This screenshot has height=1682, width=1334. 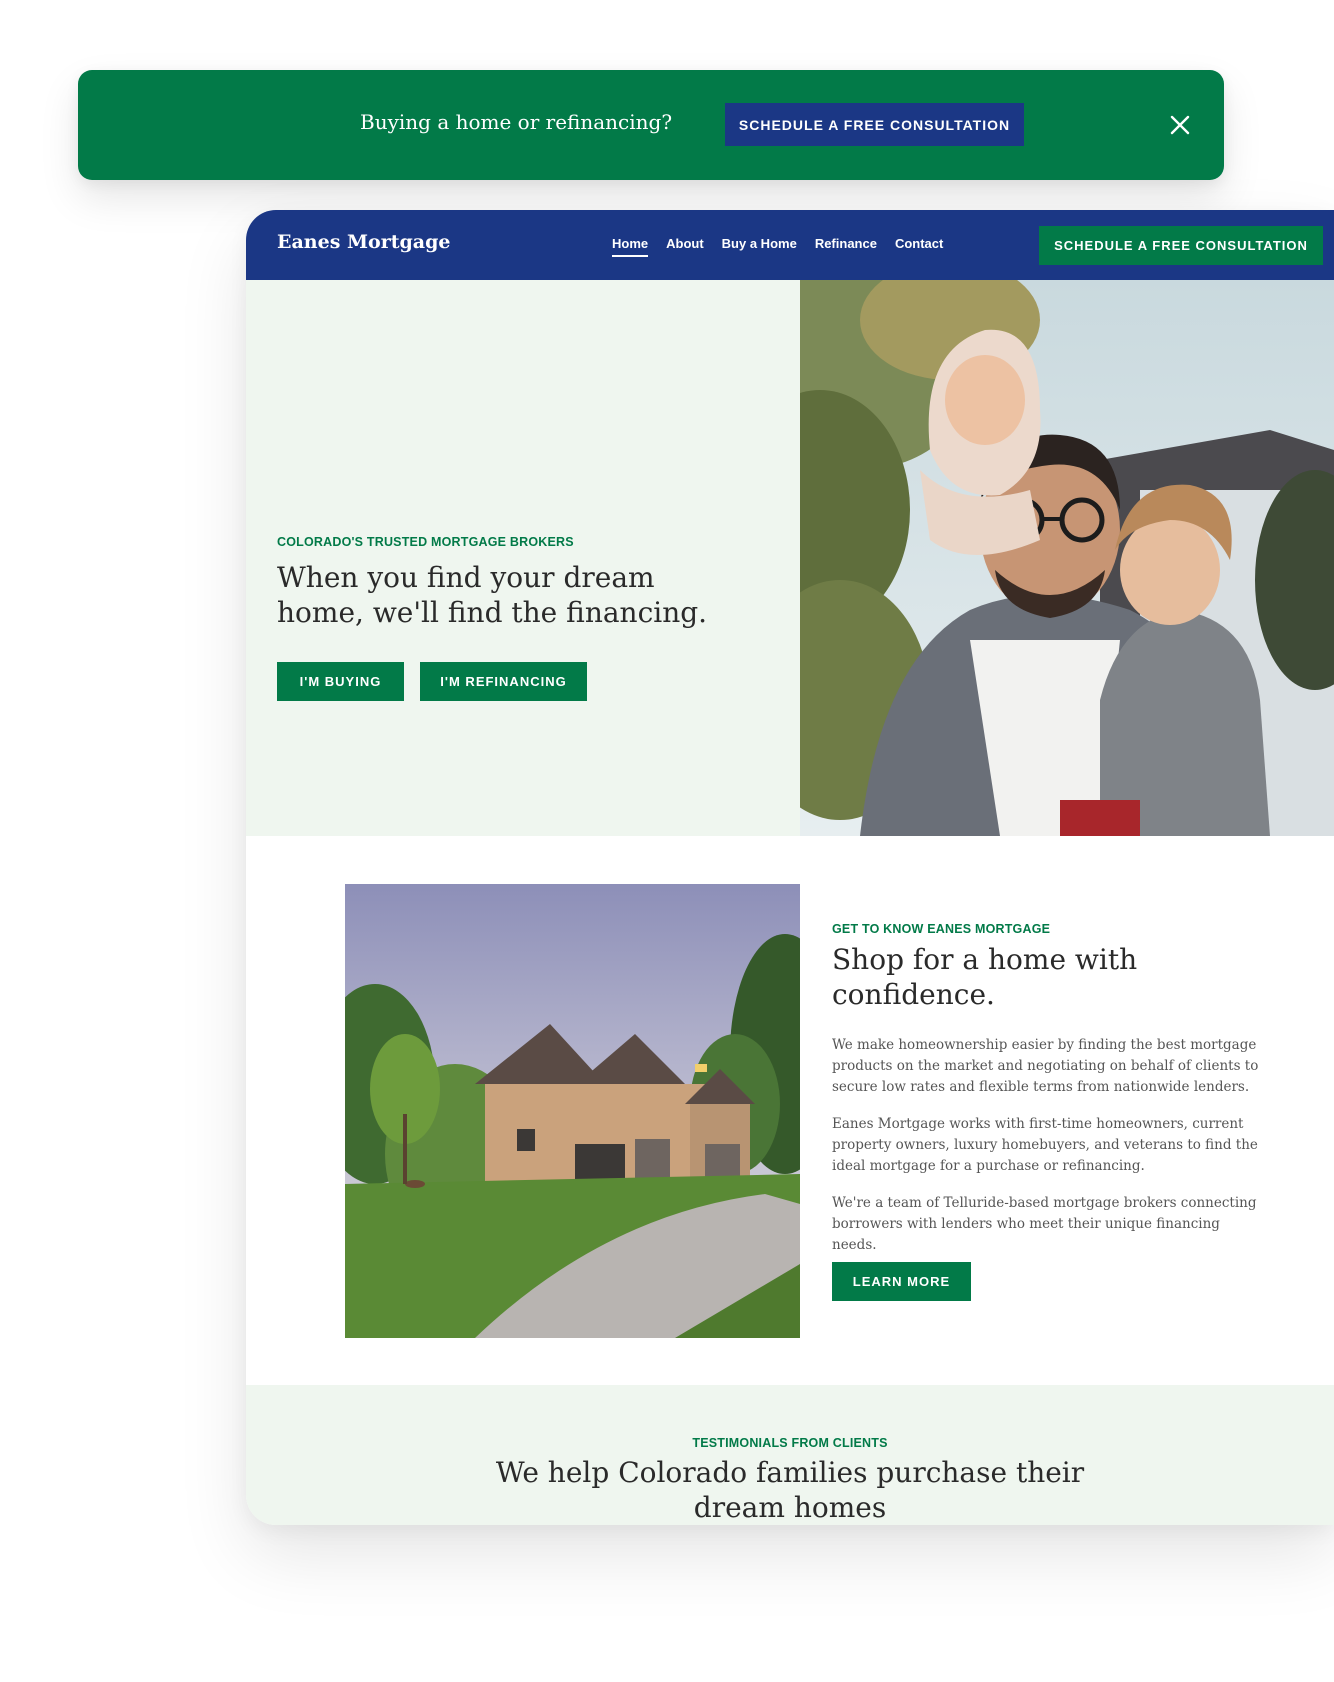 I want to click on about-eyebrow: GET TO KNOW EANES MORTGAGE, so click(x=941, y=929).